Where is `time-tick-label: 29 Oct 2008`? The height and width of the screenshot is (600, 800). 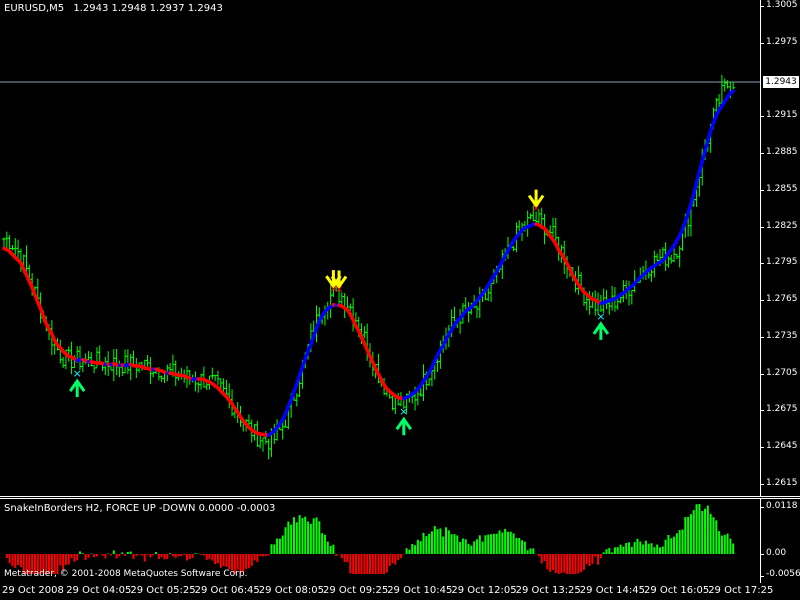 time-tick-label: 29 Oct 2008 is located at coordinates (33, 590).